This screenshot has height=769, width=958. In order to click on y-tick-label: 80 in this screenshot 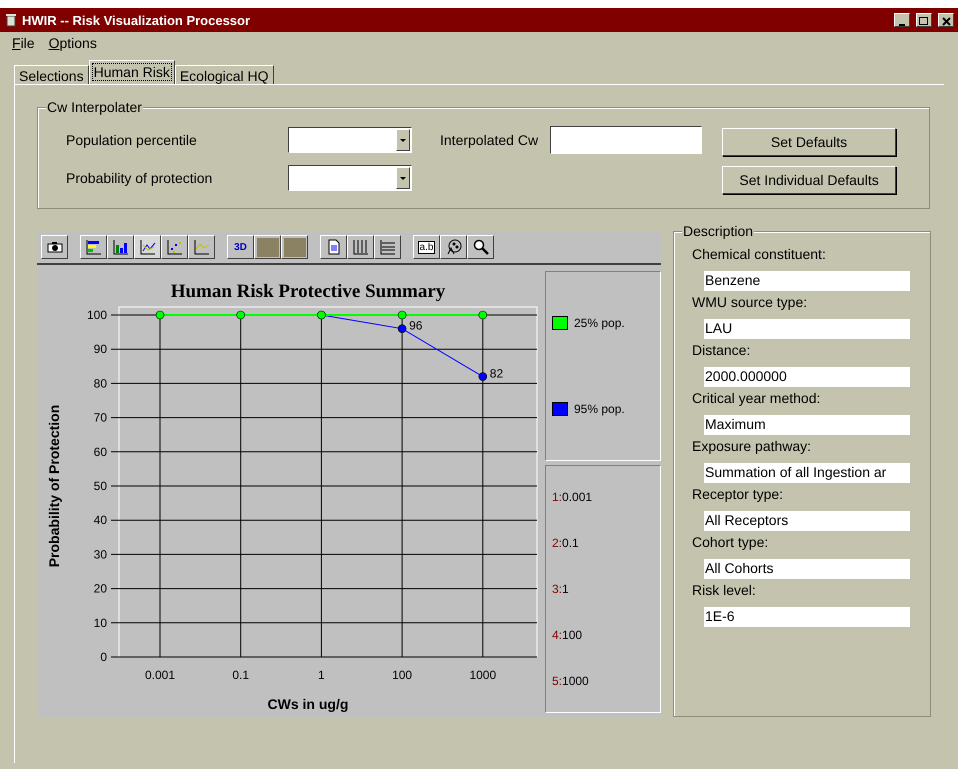, I will do `click(100, 383)`.